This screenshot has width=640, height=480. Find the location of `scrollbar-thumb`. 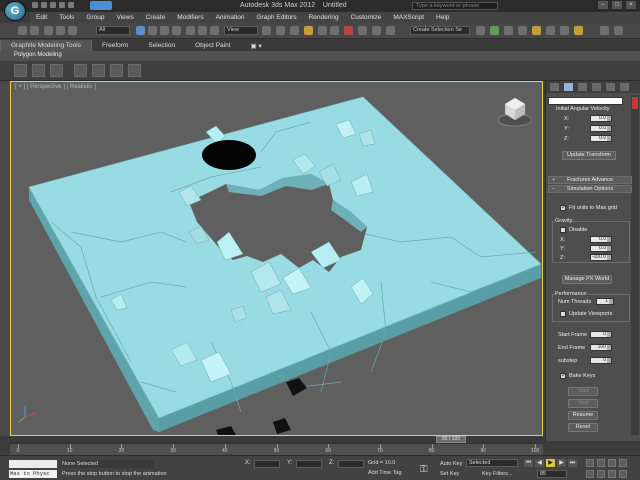

scrollbar-thumb is located at coordinates (635, 103).